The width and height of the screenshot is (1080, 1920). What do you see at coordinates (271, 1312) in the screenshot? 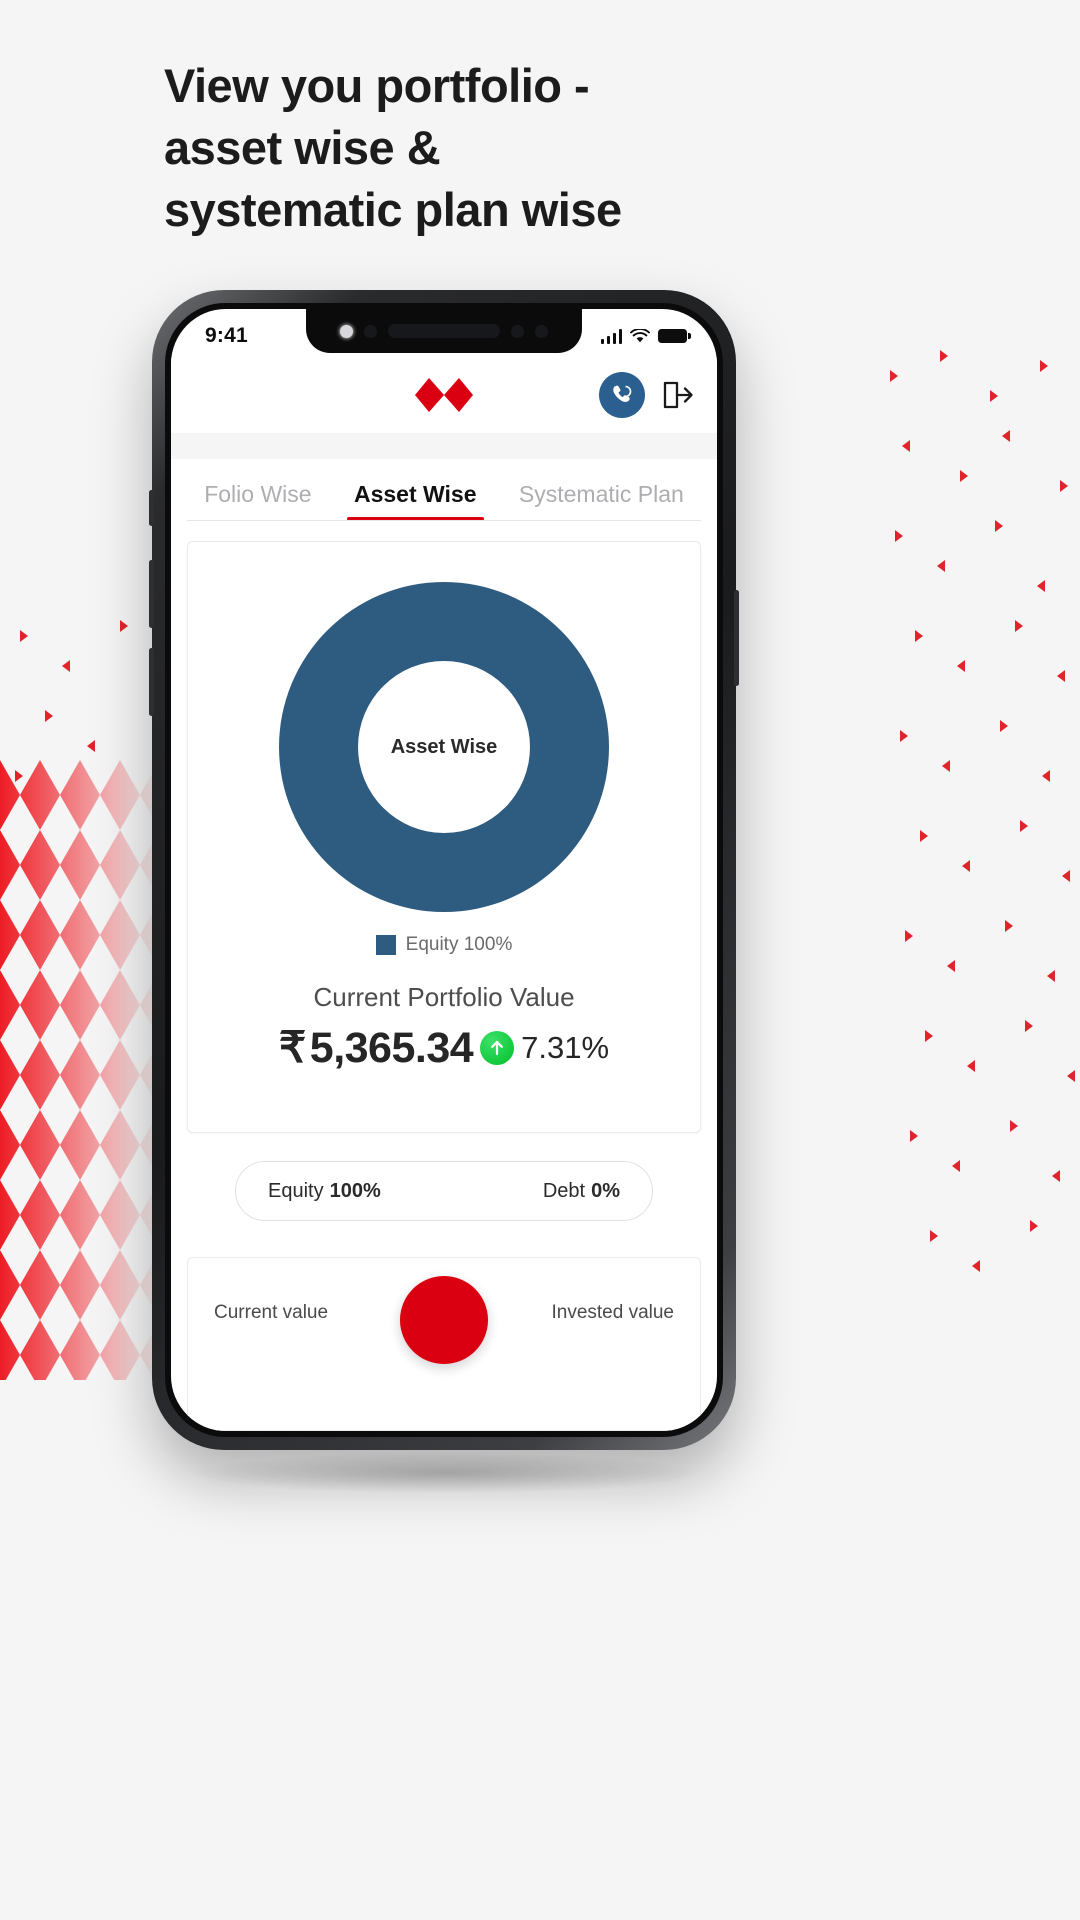
I see `current-value-label: Current value` at bounding box center [271, 1312].